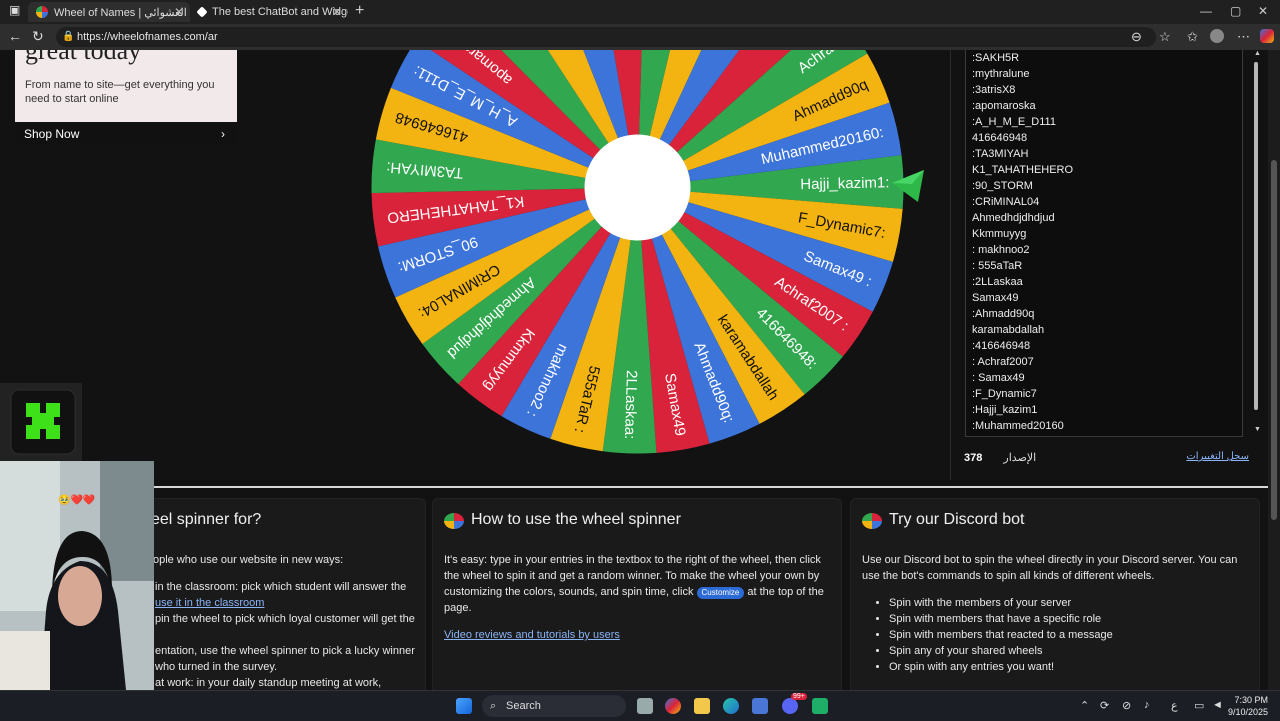  I want to click on ad-headline: great today, so click(83, 57).